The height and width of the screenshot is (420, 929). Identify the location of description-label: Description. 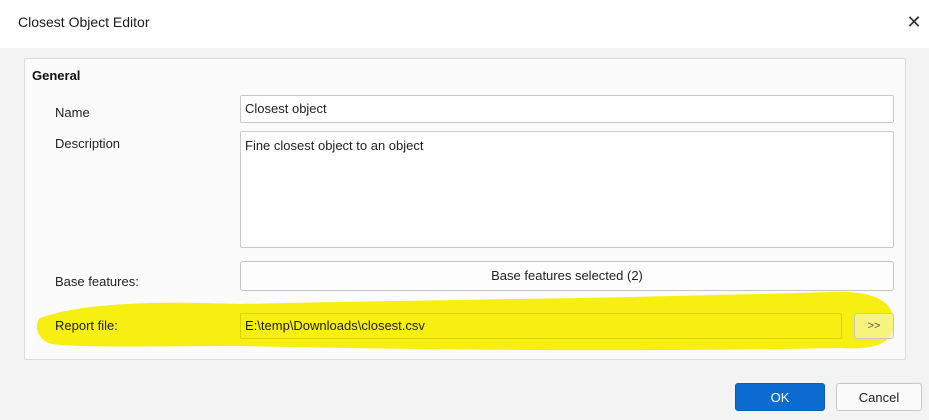
(88, 143).